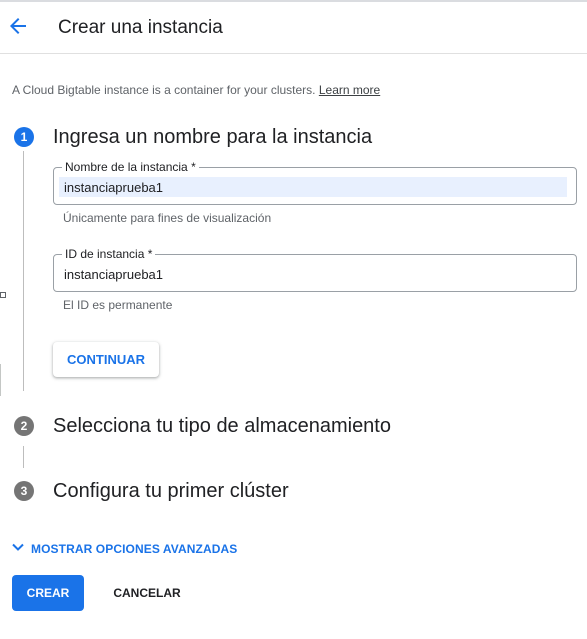 This screenshot has height=639, width=587. I want to click on show-advanced-options: MOSTRAR OPCIONES AVANZADAS, so click(124, 549).